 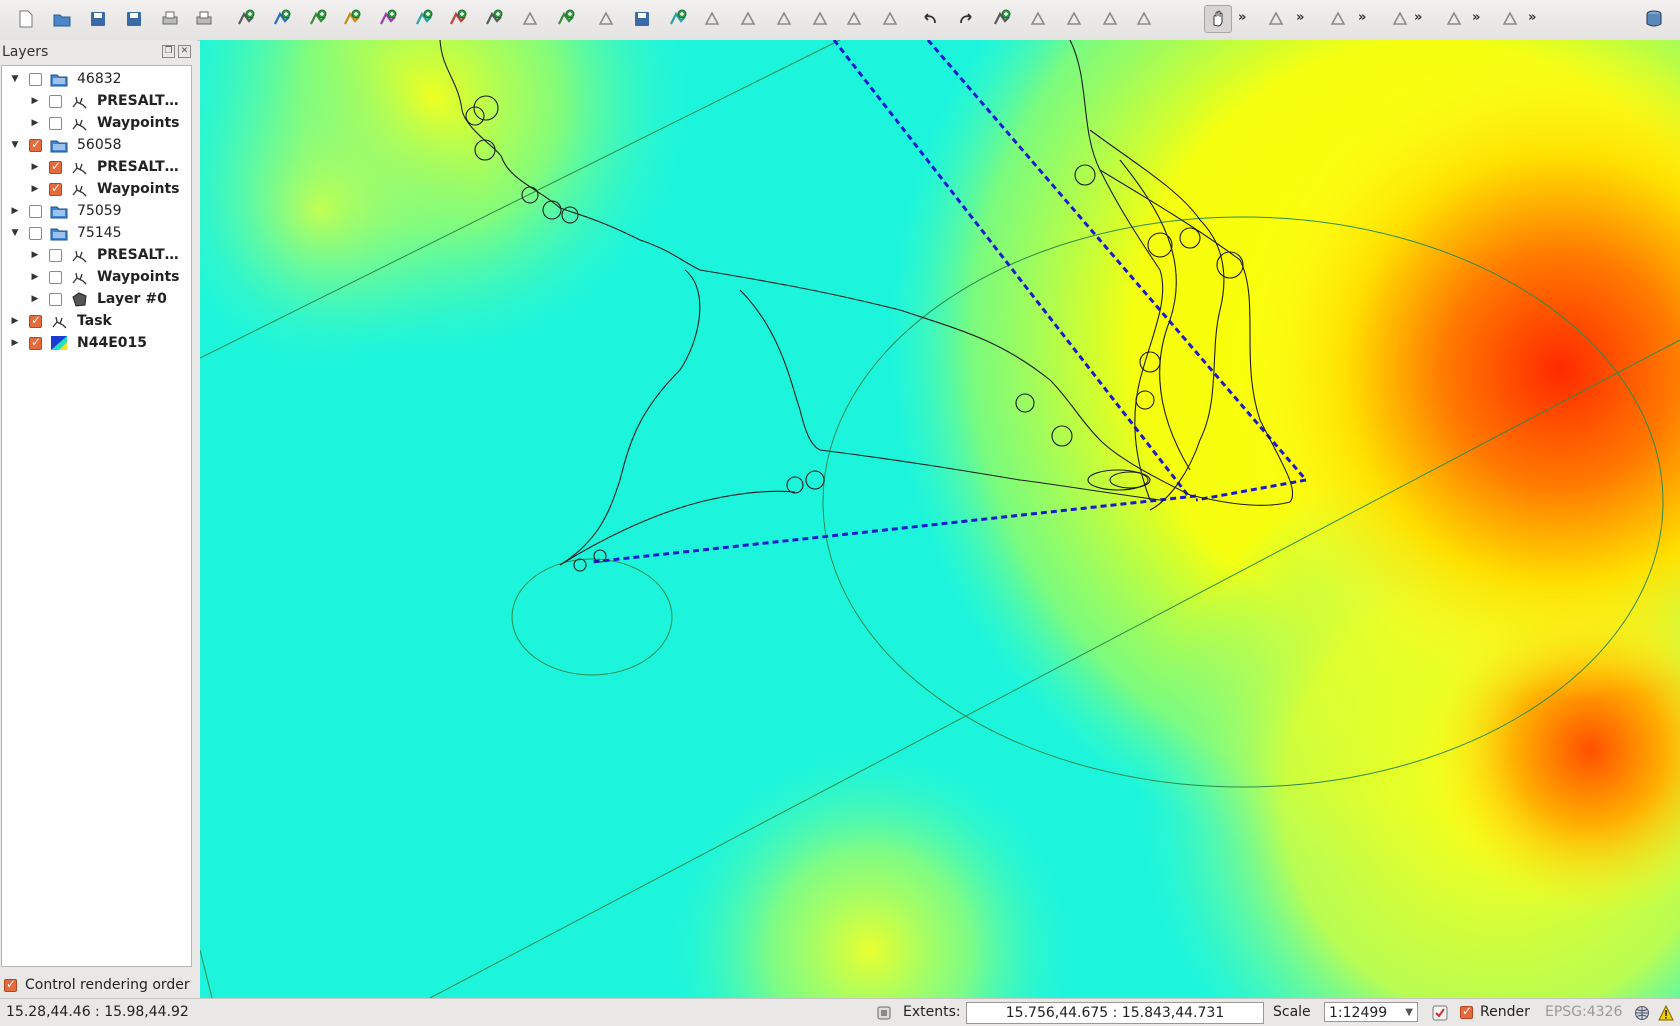 What do you see at coordinates (1074, 19) in the screenshot?
I see `reshape-button` at bounding box center [1074, 19].